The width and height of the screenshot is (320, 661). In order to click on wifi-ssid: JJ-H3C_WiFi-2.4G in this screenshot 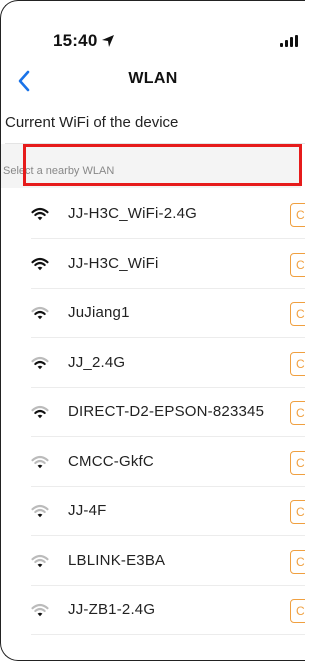, I will do `click(133, 213)`.